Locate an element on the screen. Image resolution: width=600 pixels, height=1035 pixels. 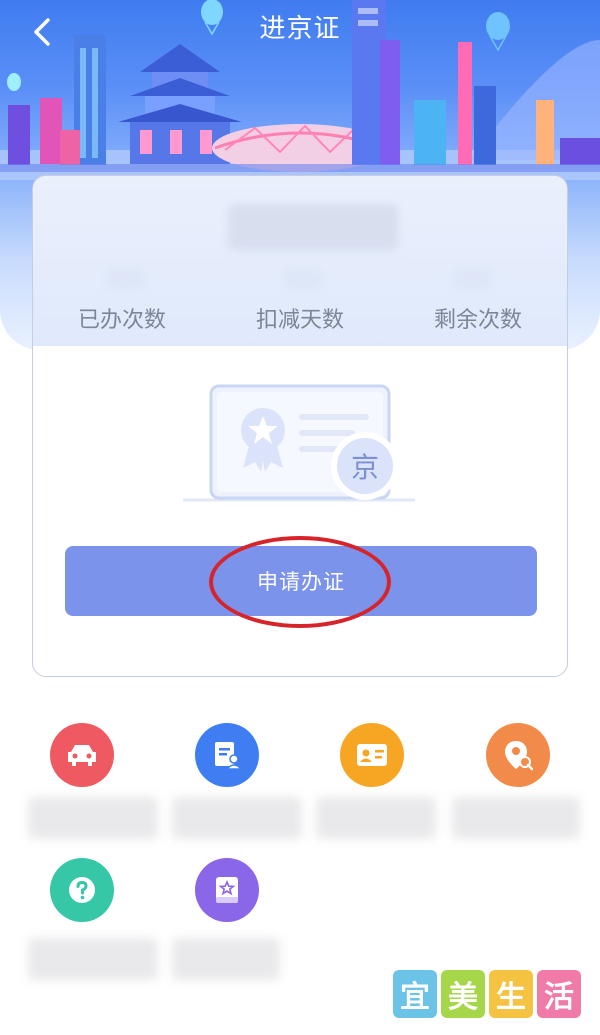
stats-labels: 已办次数 扣减天数 剩余次数 is located at coordinates (300, 318).